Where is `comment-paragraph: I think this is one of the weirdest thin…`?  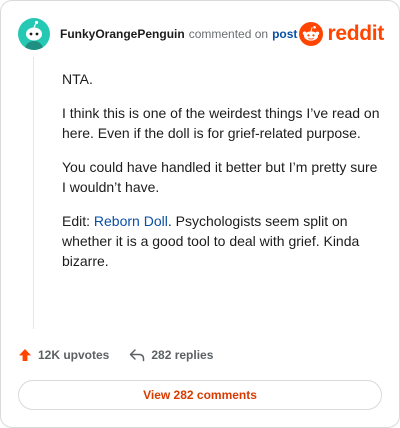
comment-paragraph: I think this is one of the weirdest thin… is located at coordinates (221, 123).